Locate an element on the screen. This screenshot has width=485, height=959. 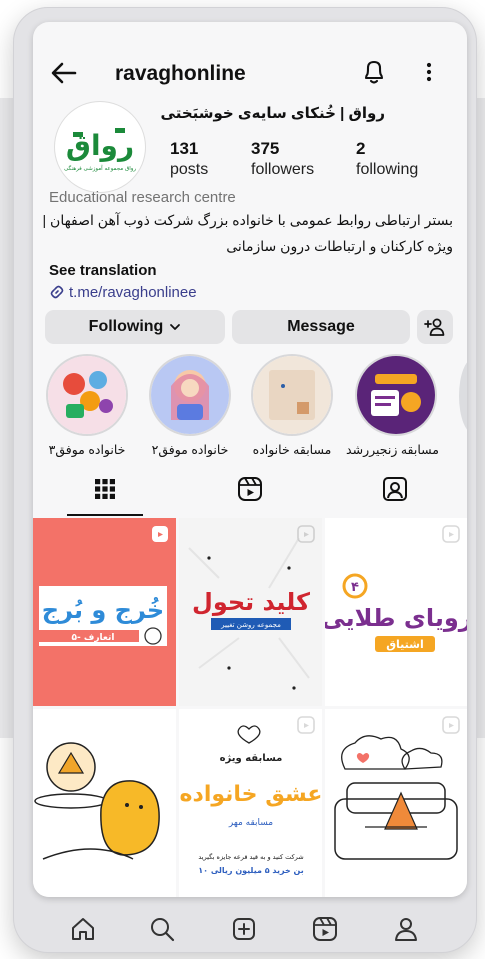
home-icon is located at coordinates (83, 929).